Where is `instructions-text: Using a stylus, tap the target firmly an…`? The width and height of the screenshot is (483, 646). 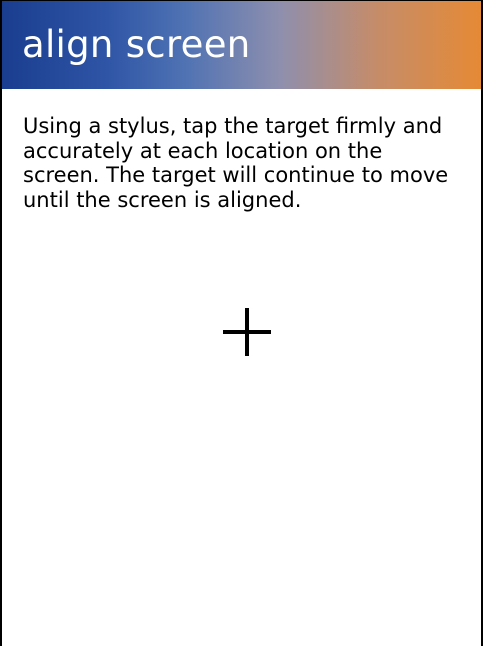 instructions-text: Using a stylus, tap the target firmly an… is located at coordinates (236, 163).